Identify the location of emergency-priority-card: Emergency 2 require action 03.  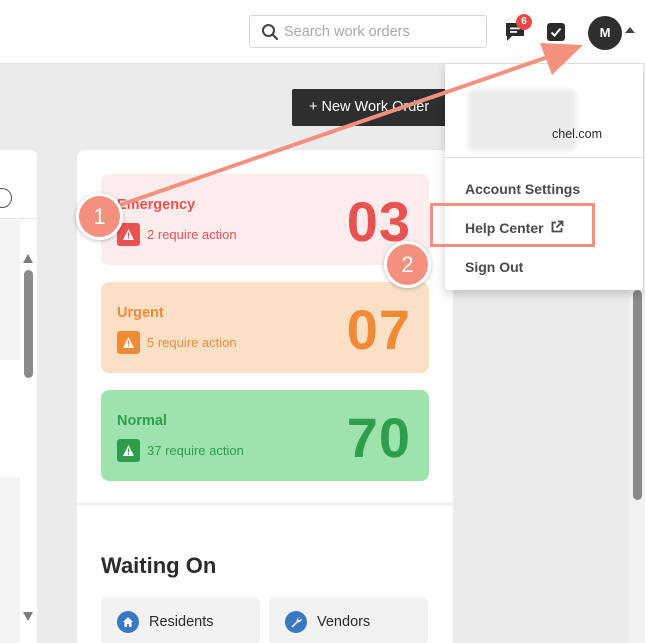
(265, 219).